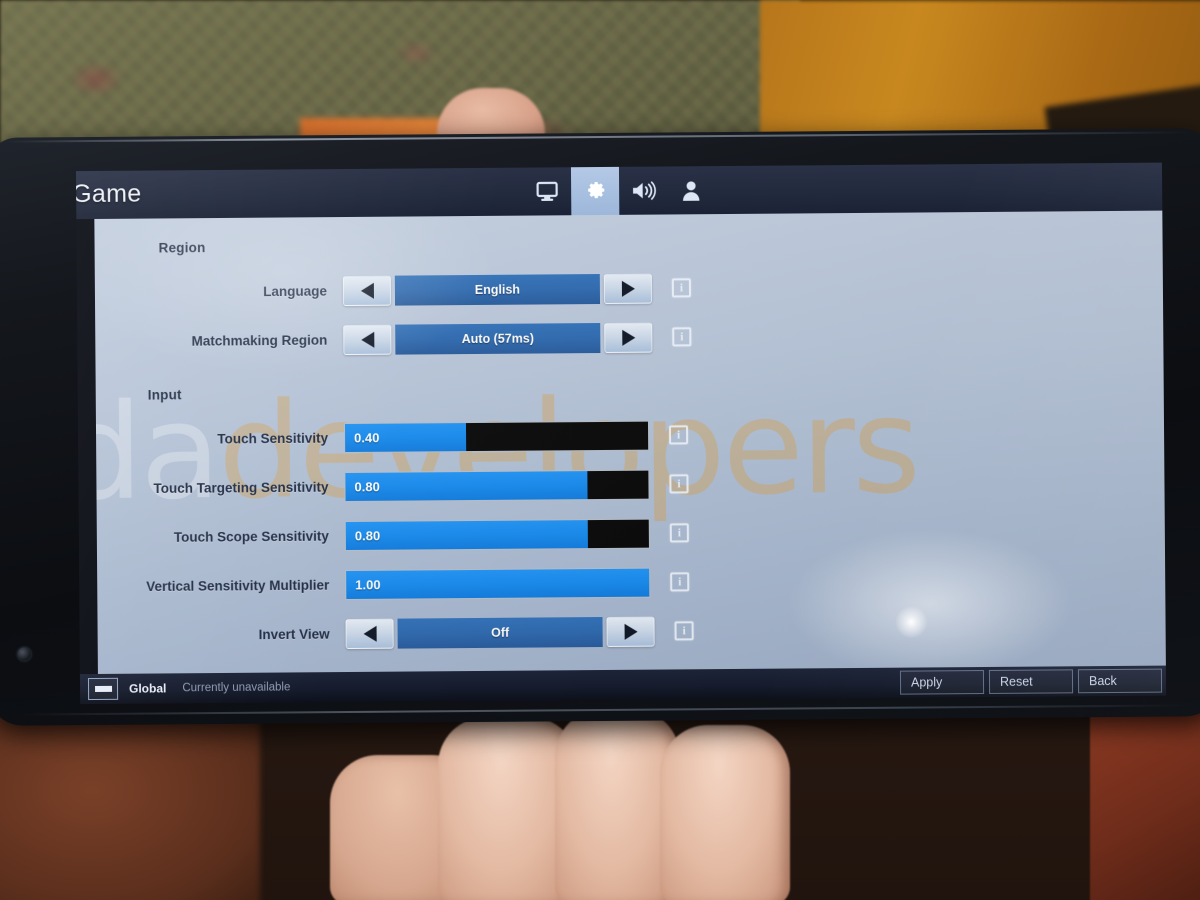 The image size is (1200, 900). I want to click on touch-sensitivity-slider: 0.40, so click(496, 436).